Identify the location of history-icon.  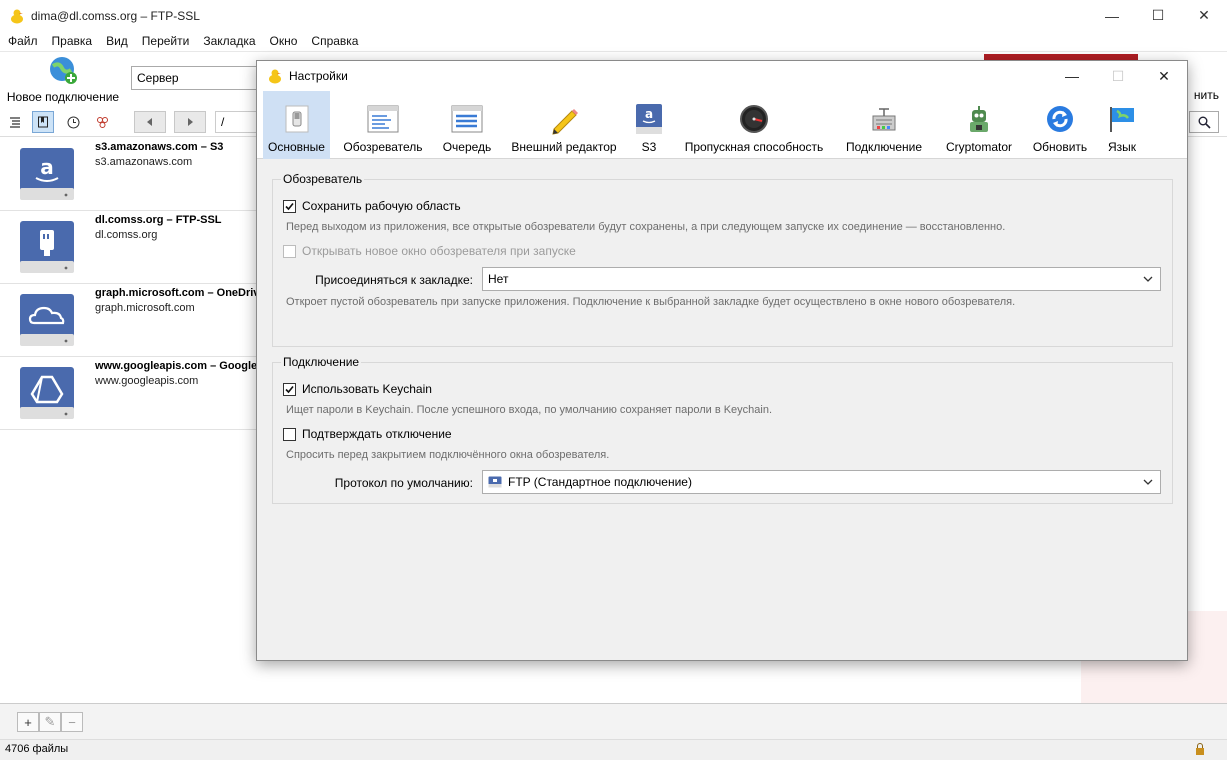
(73, 122).